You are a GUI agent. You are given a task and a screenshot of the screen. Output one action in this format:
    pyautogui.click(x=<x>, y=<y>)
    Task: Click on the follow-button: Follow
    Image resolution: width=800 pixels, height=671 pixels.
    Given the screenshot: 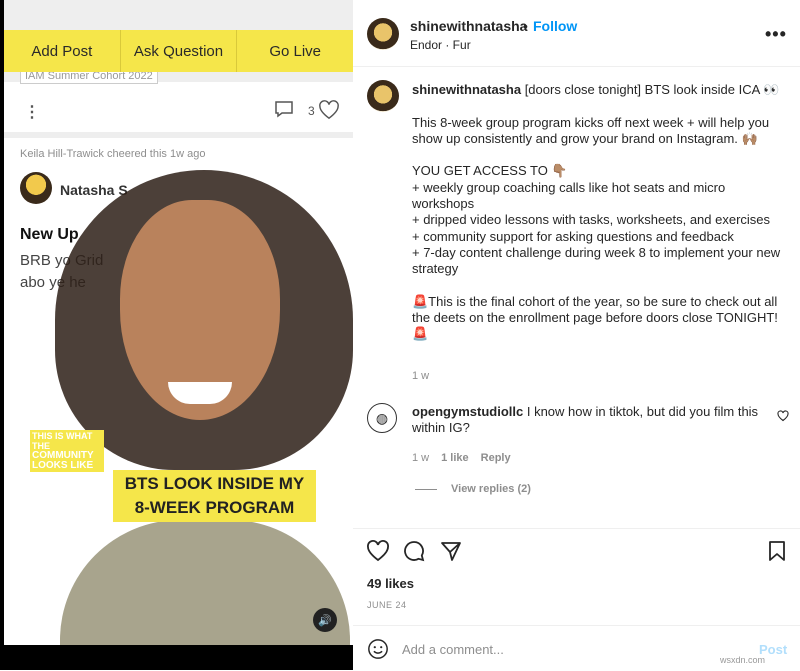 What is the action you would take?
    pyautogui.click(x=555, y=26)
    